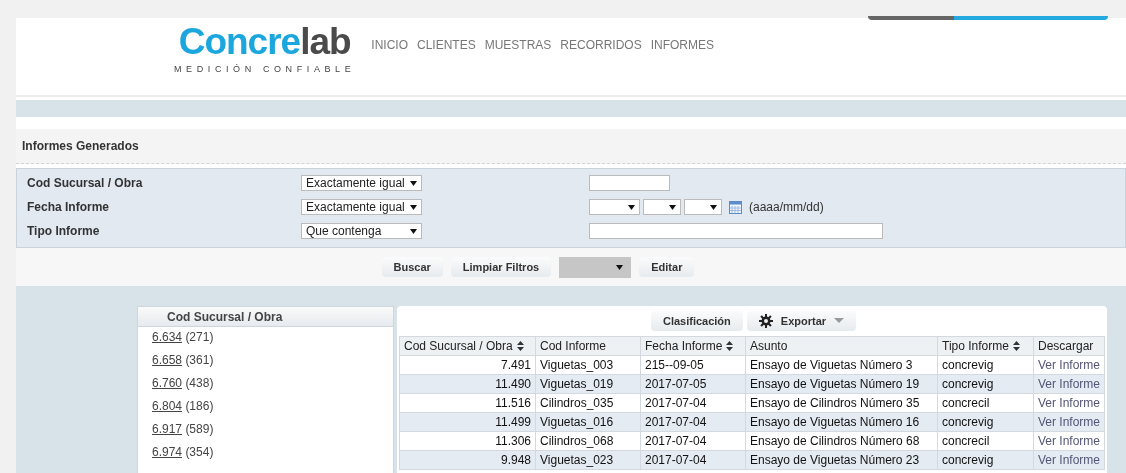  What do you see at coordinates (667, 267) in the screenshot?
I see `action-button: Editar` at bounding box center [667, 267].